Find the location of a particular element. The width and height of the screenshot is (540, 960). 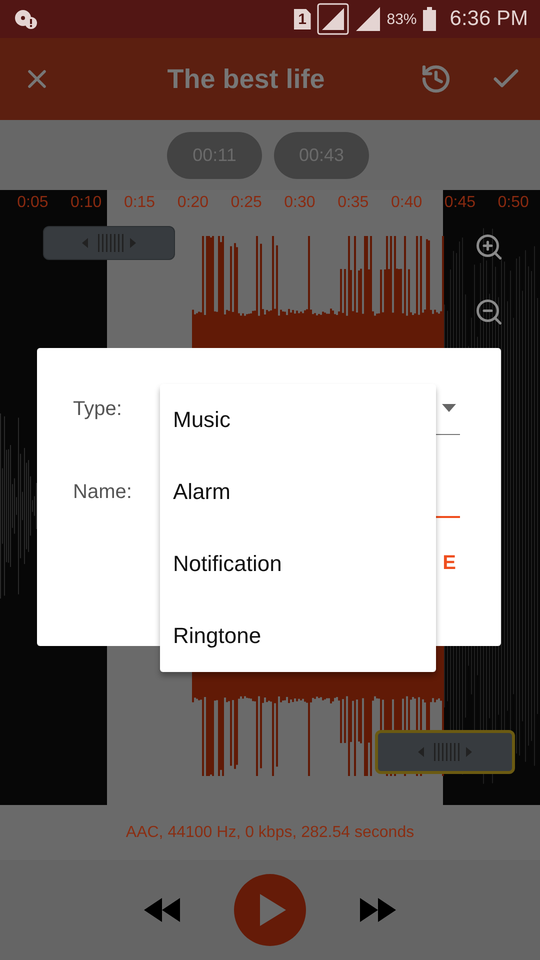

screen-title: The best life is located at coordinates (246, 79).